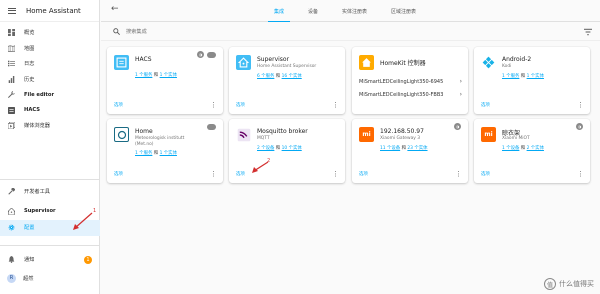  What do you see at coordinates (366, 62) in the screenshot?
I see `homekit-logo-icon` at bounding box center [366, 62].